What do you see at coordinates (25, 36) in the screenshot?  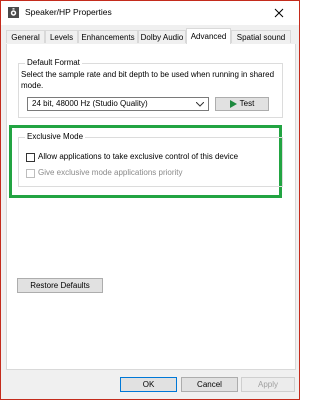 I see `tab-general: General` at bounding box center [25, 36].